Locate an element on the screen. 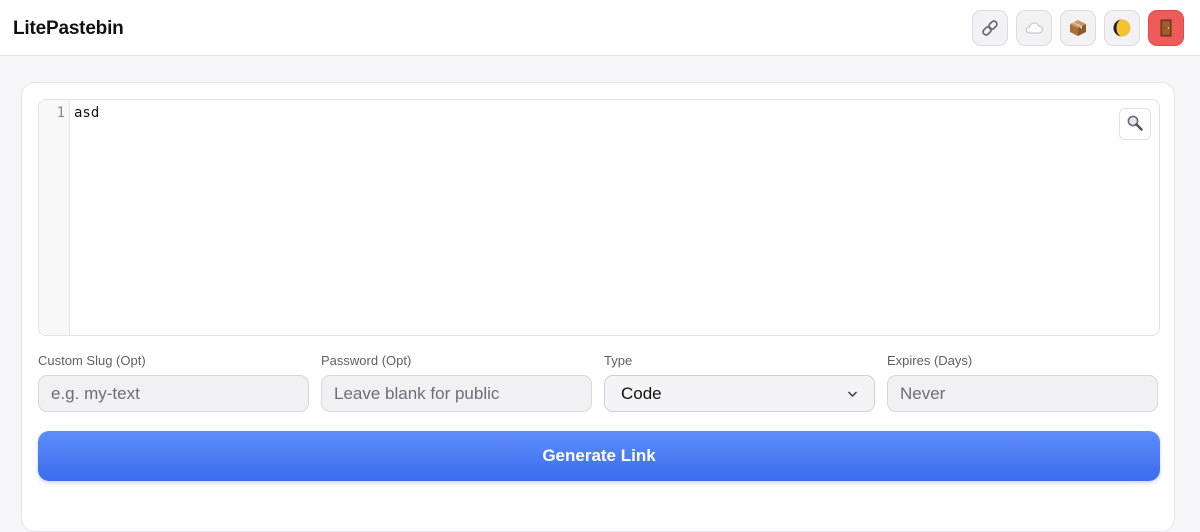  line-number-gutter: 1 is located at coordinates (54, 217).